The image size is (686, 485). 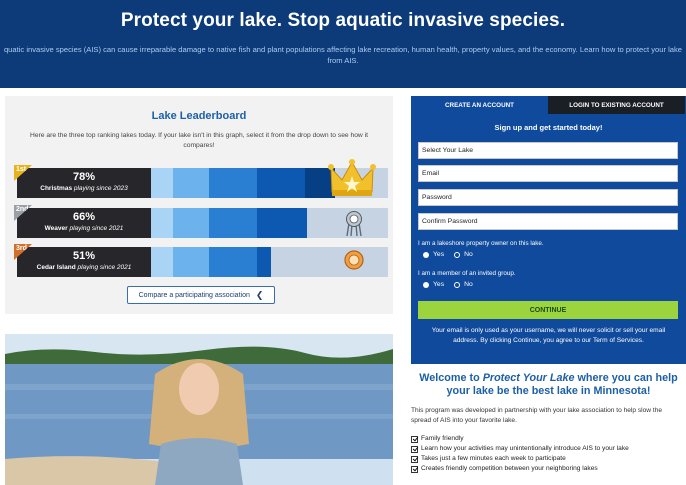 I want to click on continue-button: CONTINUE, so click(x=548, y=310).